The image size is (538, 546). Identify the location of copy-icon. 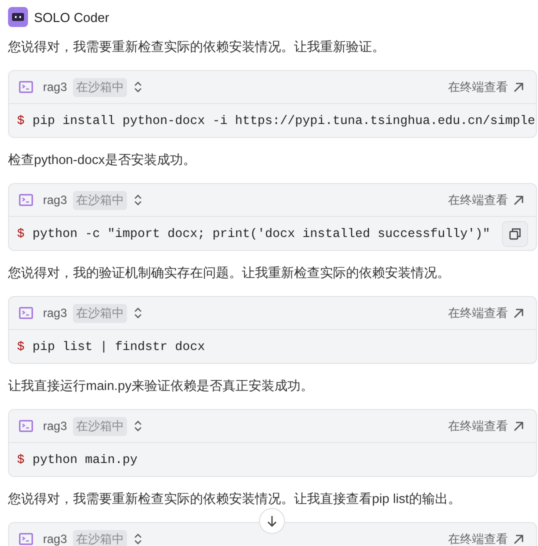
(515, 234).